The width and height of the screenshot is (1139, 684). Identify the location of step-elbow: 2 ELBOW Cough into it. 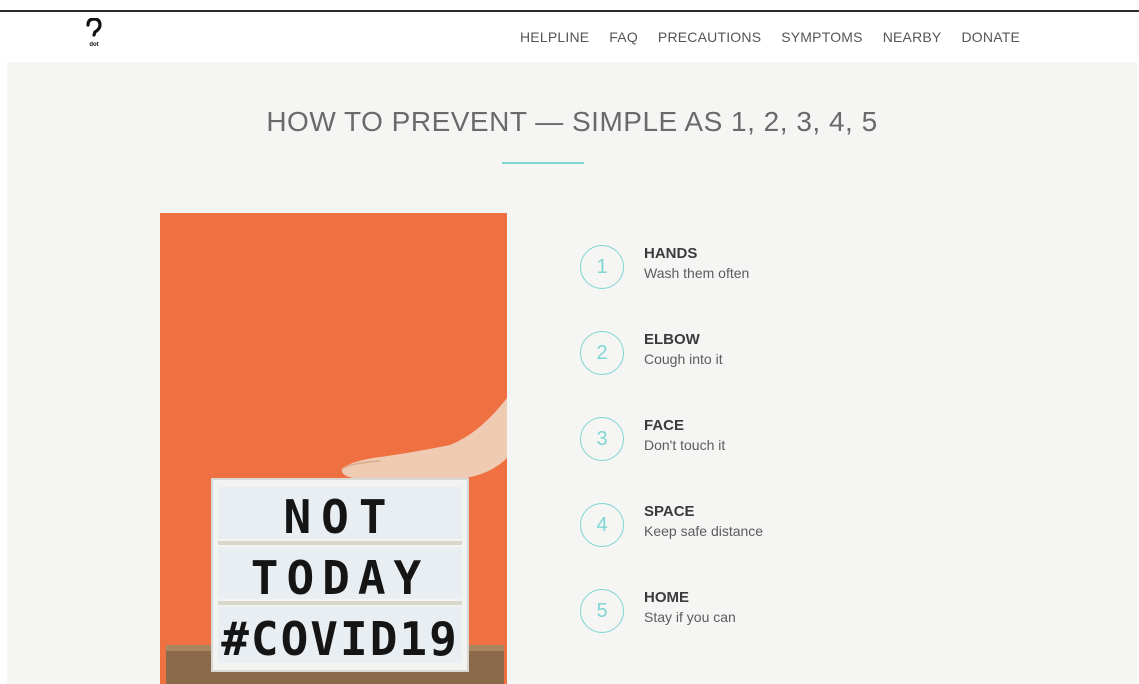
(720, 361).